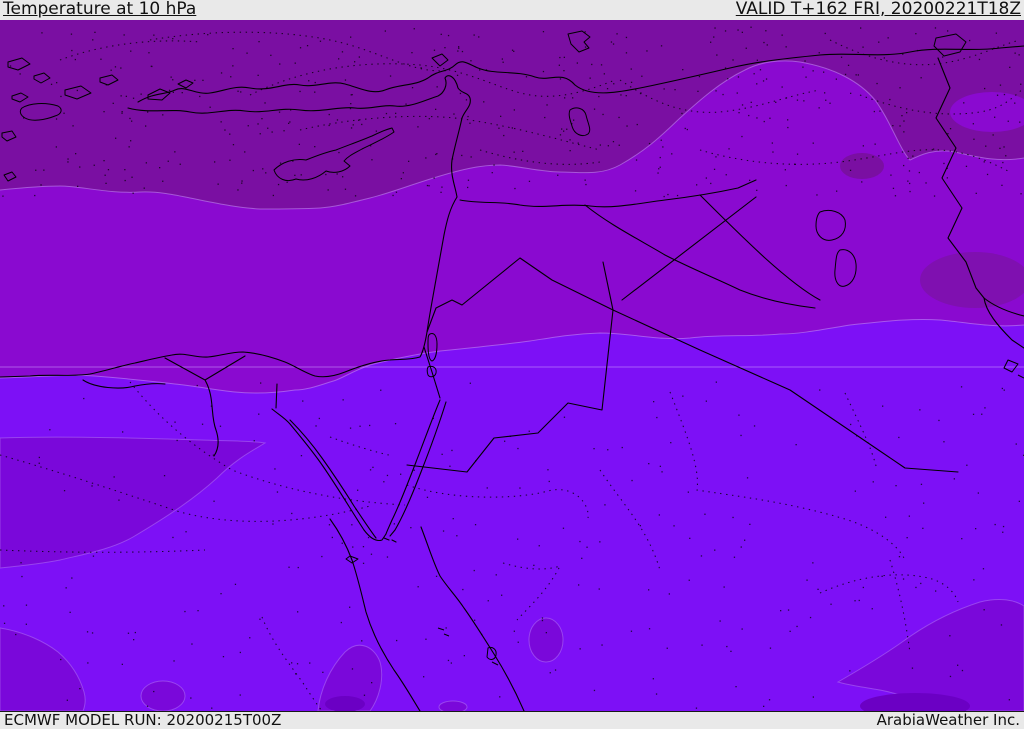  What do you see at coordinates (100, 9) in the screenshot?
I see `map-title: Temperature at 10 hPa` at bounding box center [100, 9].